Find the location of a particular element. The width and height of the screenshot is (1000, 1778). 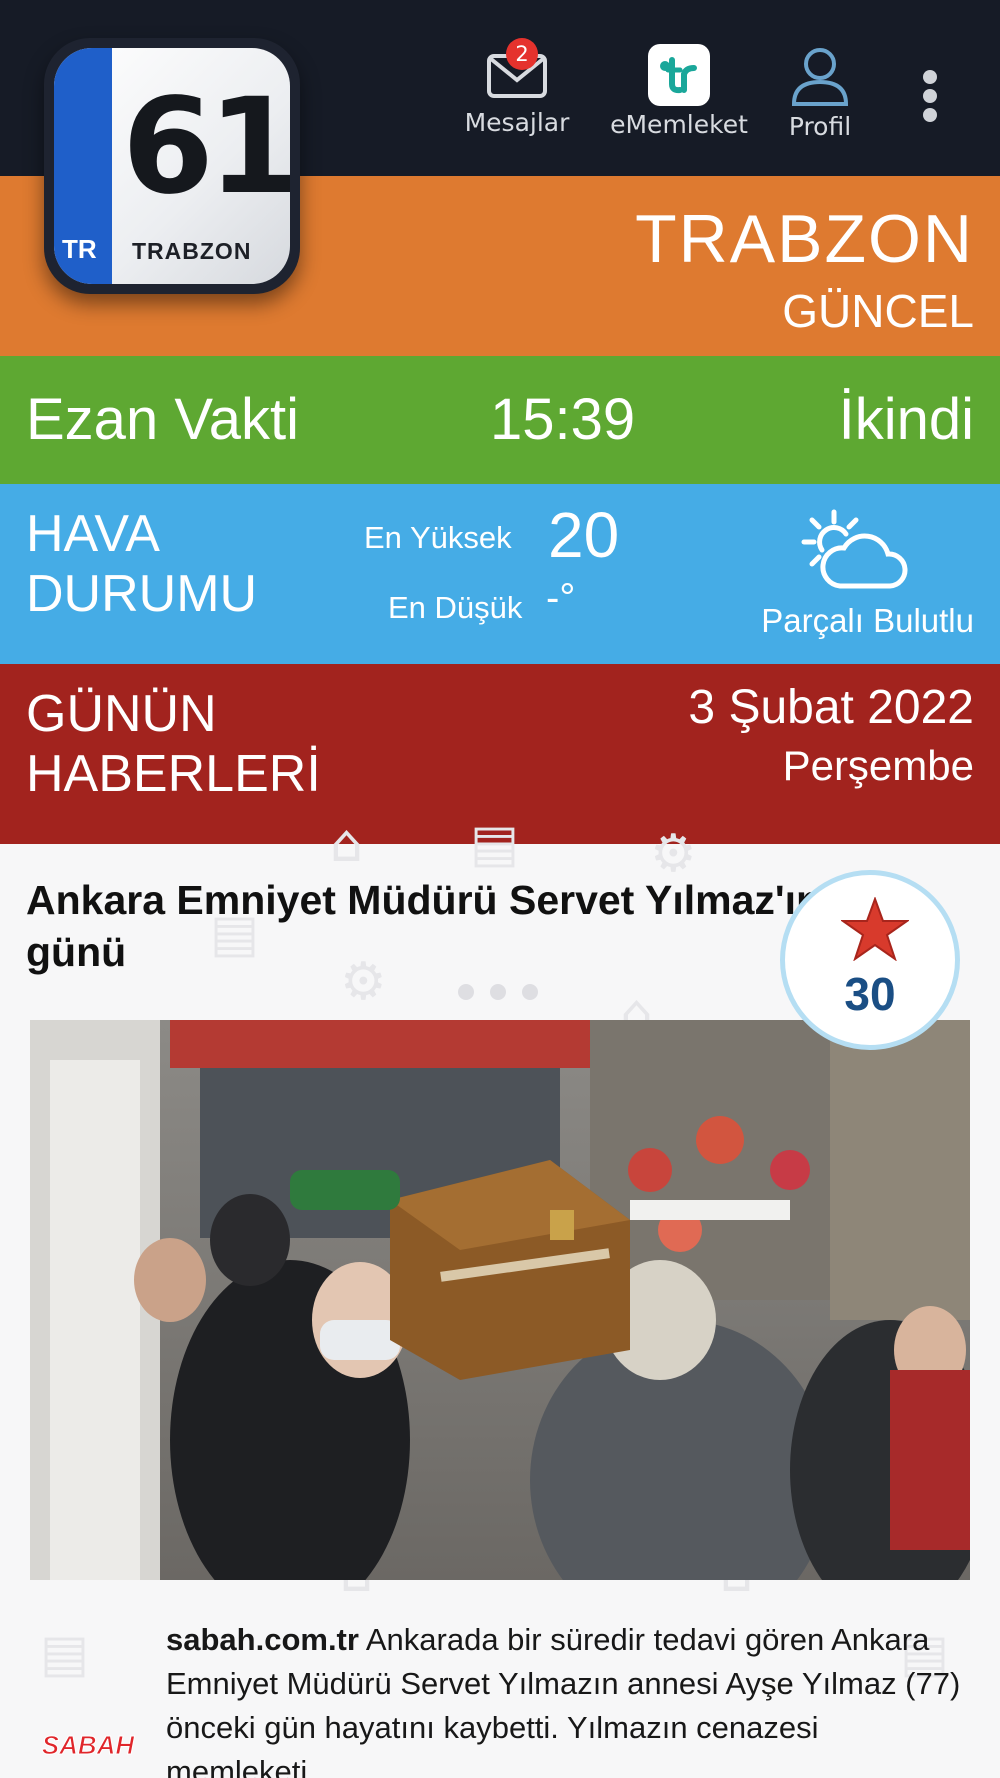

plate-country-code: TR is located at coordinates (79, 249).